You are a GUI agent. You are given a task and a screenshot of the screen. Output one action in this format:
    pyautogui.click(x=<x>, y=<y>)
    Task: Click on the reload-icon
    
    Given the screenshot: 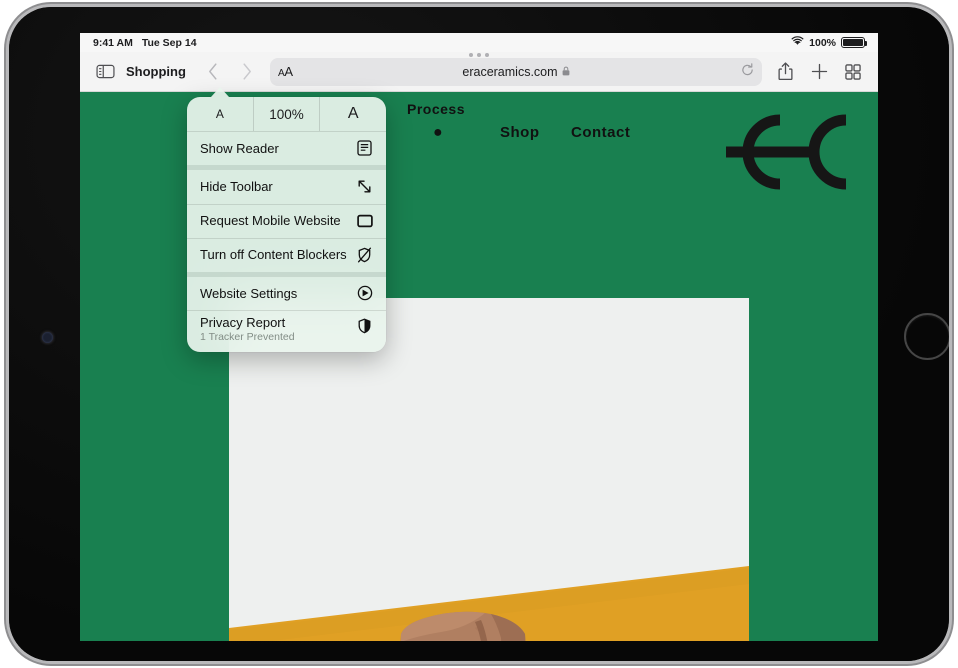 What is the action you would take?
    pyautogui.click(x=747, y=71)
    